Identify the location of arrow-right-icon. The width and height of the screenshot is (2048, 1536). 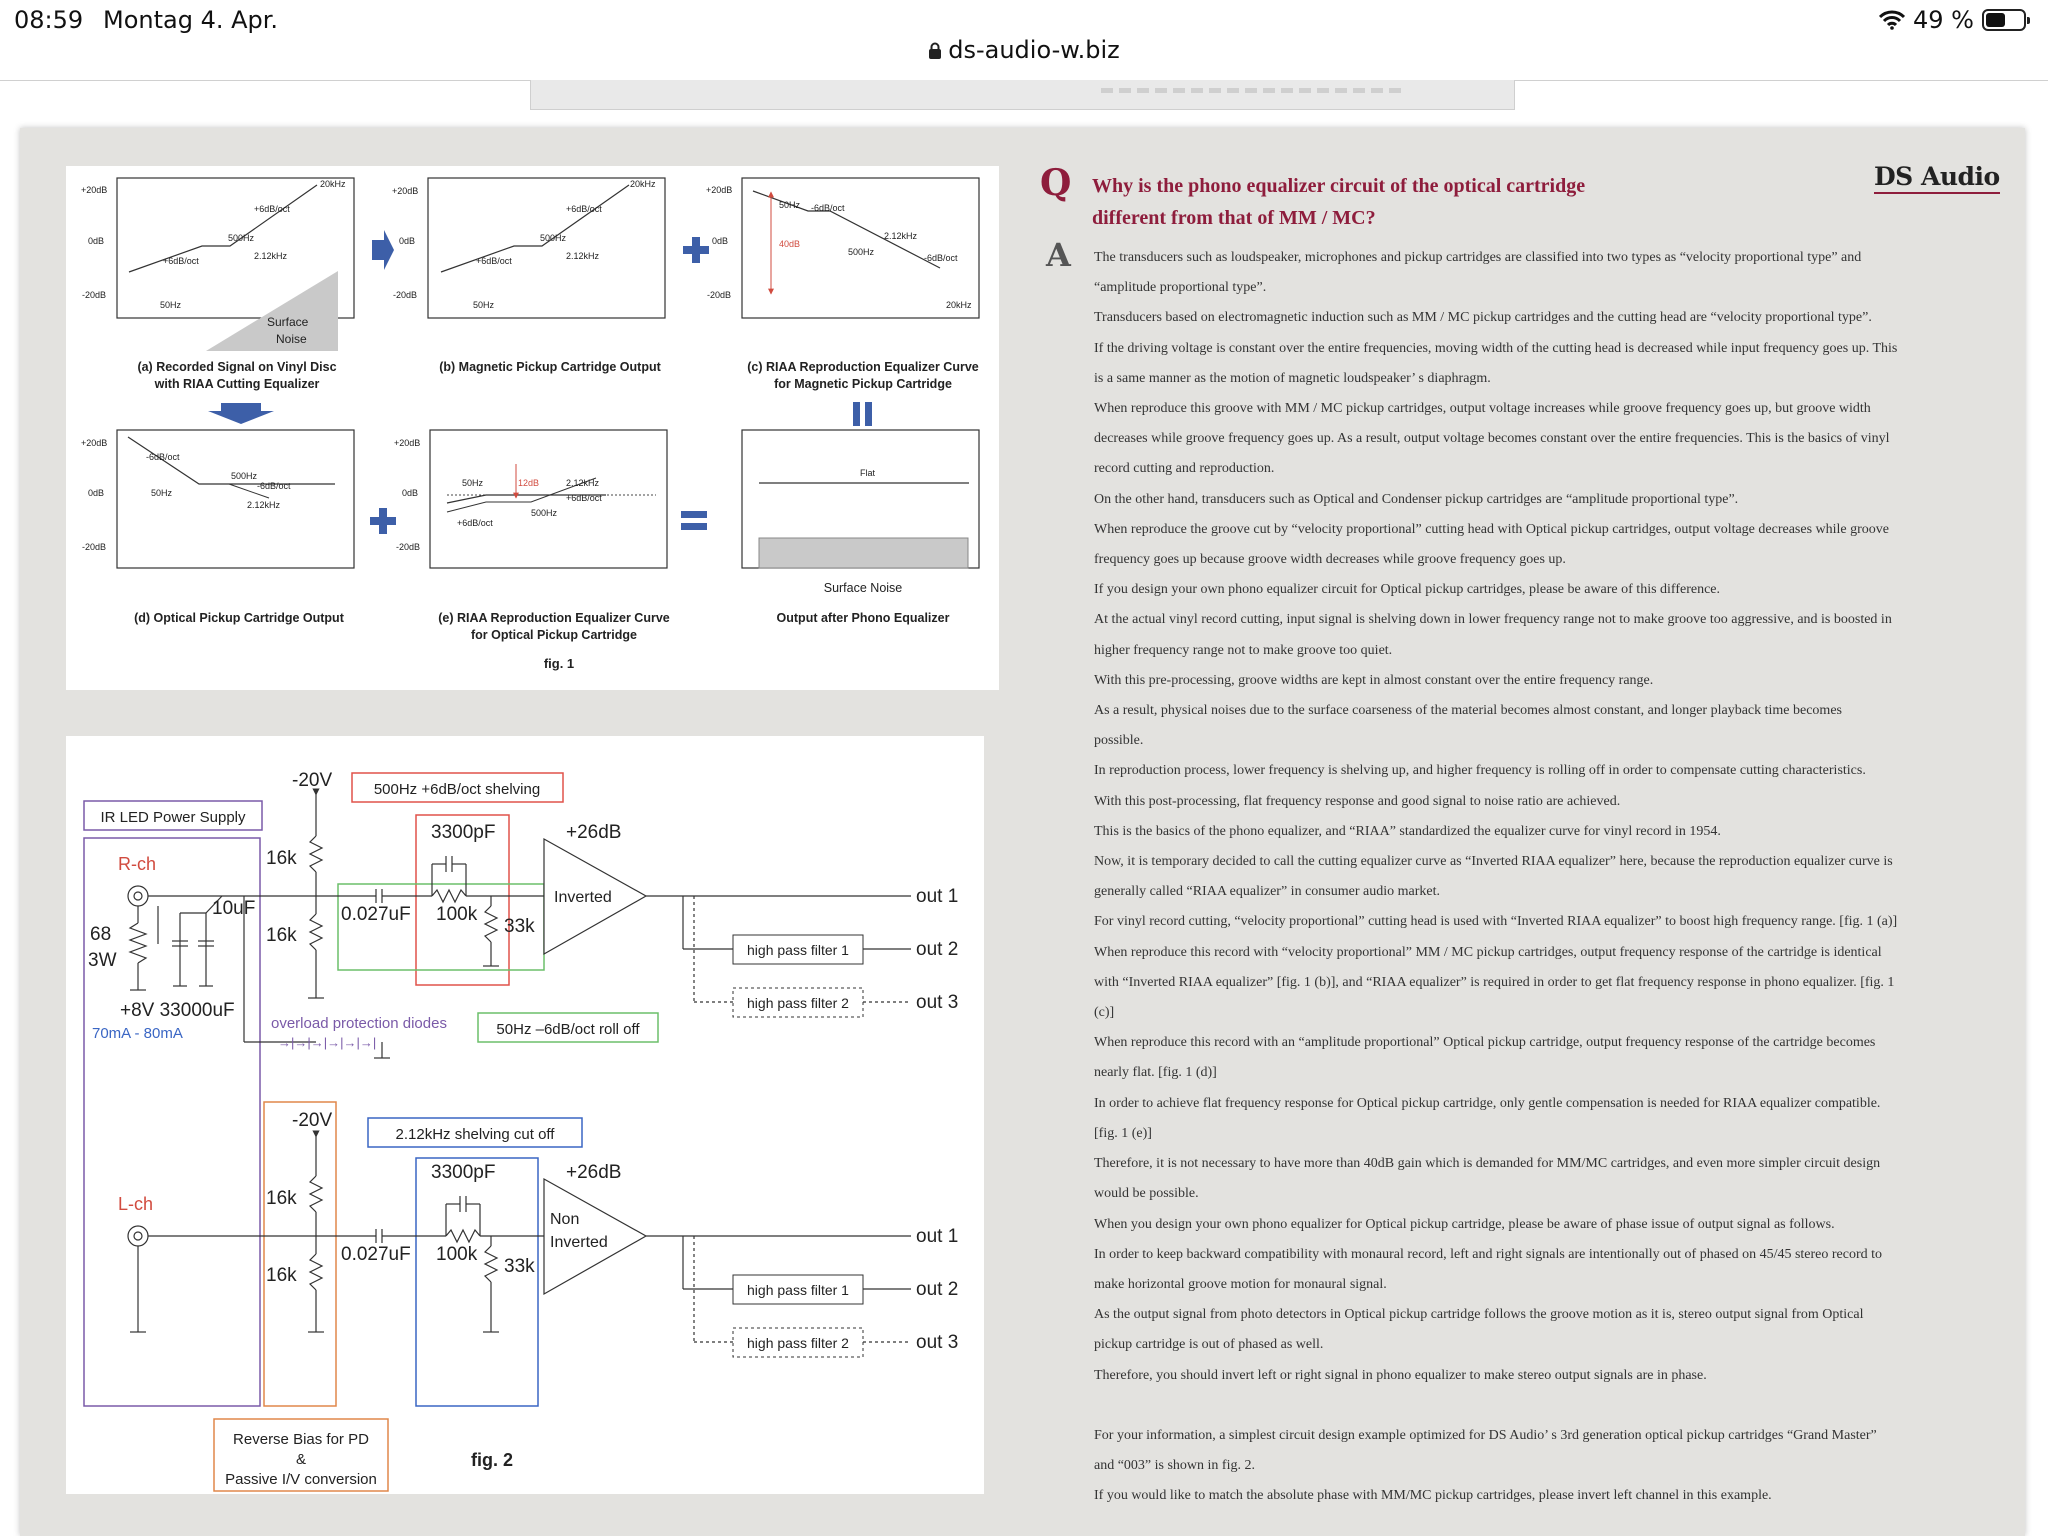
(383, 250).